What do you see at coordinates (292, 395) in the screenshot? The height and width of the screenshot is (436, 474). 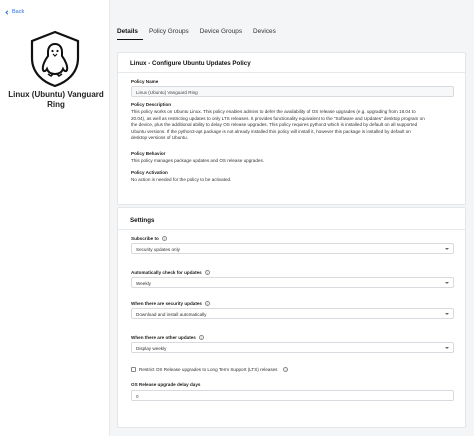 I see `delay-days-field: 0` at bounding box center [292, 395].